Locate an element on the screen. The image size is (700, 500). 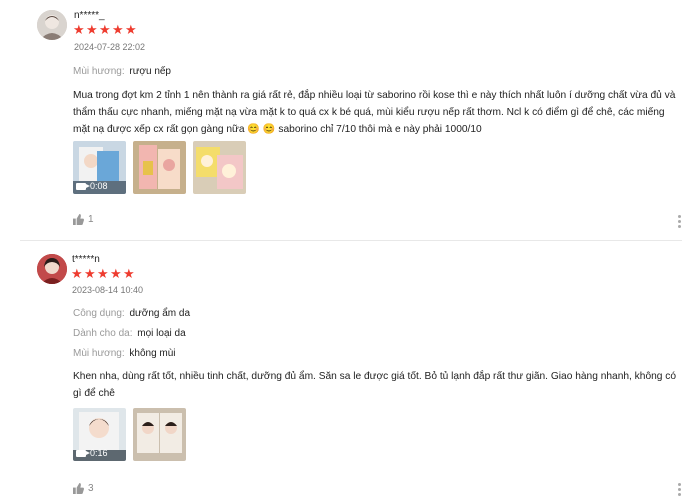
username: n*****_ is located at coordinates (89, 15).